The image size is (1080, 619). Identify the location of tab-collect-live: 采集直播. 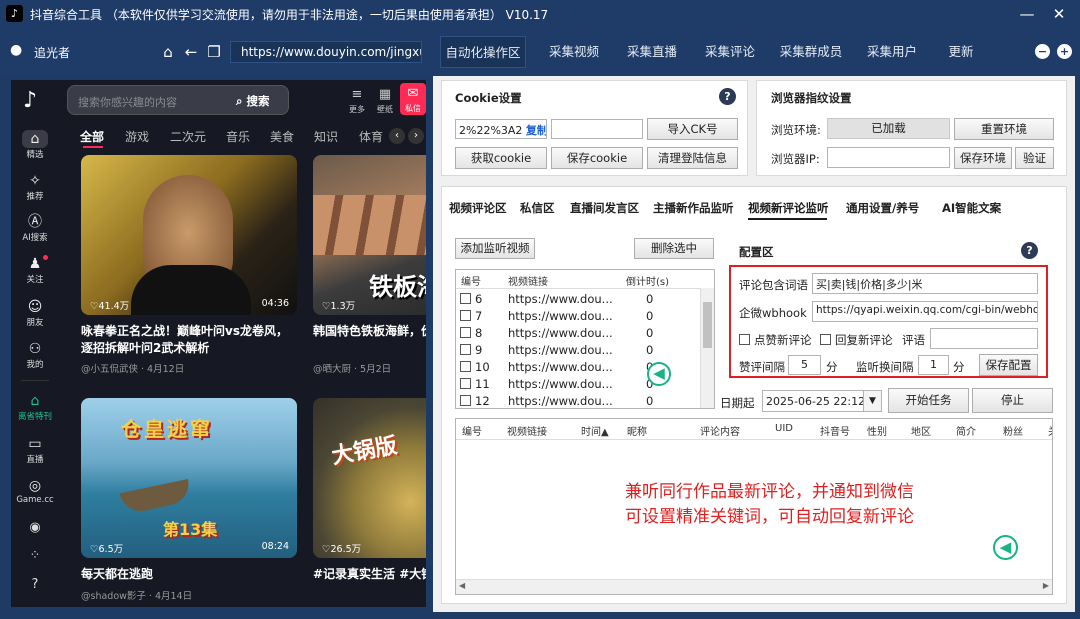
(652, 52).